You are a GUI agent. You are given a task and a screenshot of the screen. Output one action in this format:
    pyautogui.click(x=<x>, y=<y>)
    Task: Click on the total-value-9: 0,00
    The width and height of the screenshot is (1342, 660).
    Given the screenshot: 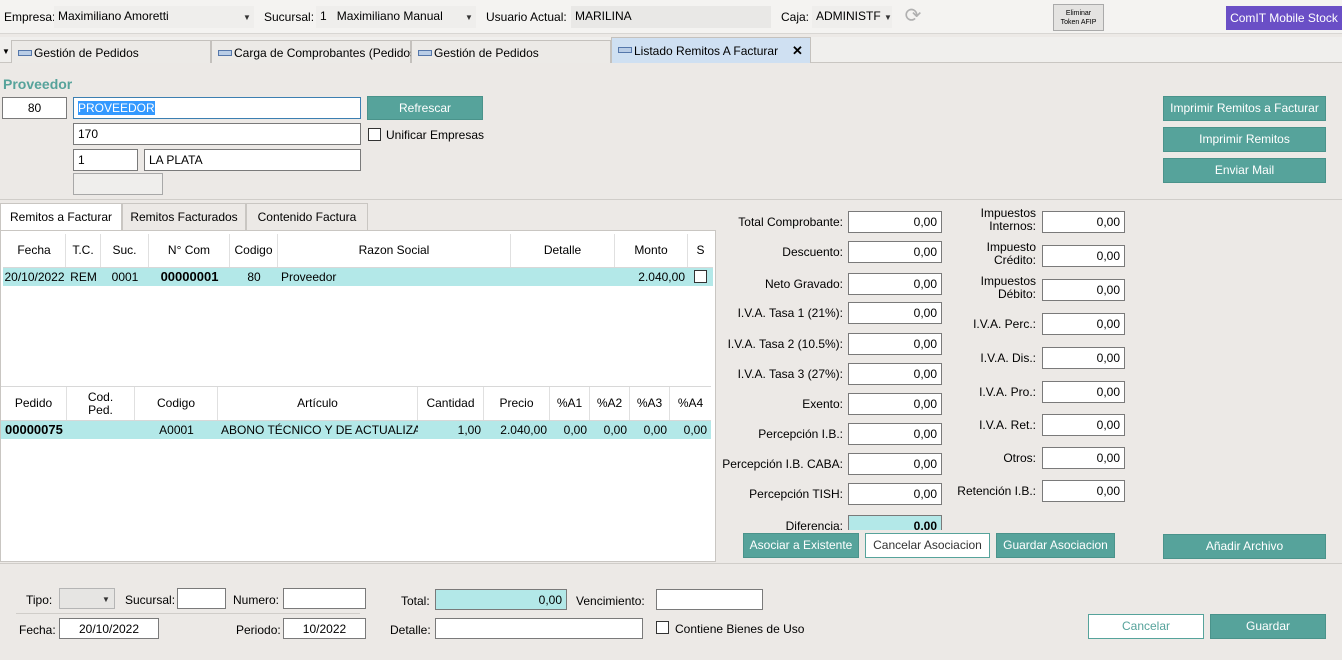 What is the action you would take?
    pyautogui.click(x=895, y=494)
    